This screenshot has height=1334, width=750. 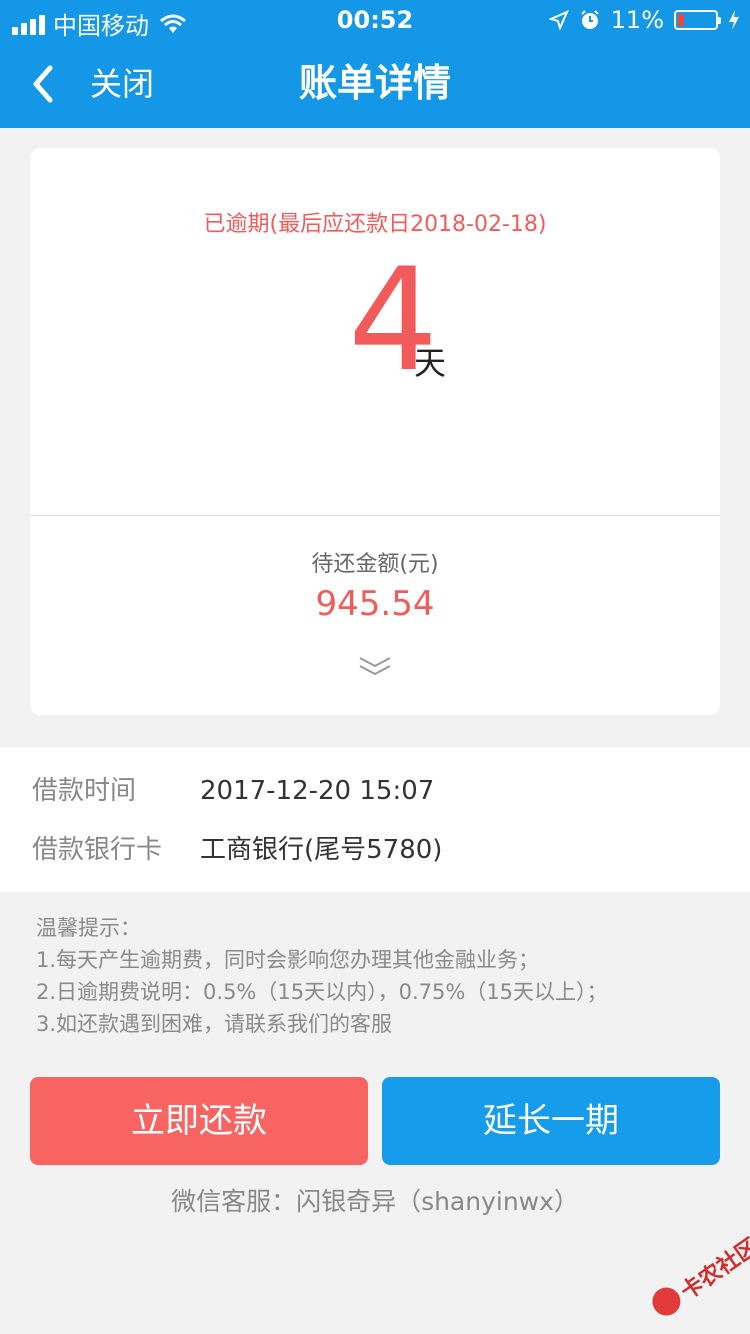 I want to click on page-title: 账单详情, so click(x=374, y=83).